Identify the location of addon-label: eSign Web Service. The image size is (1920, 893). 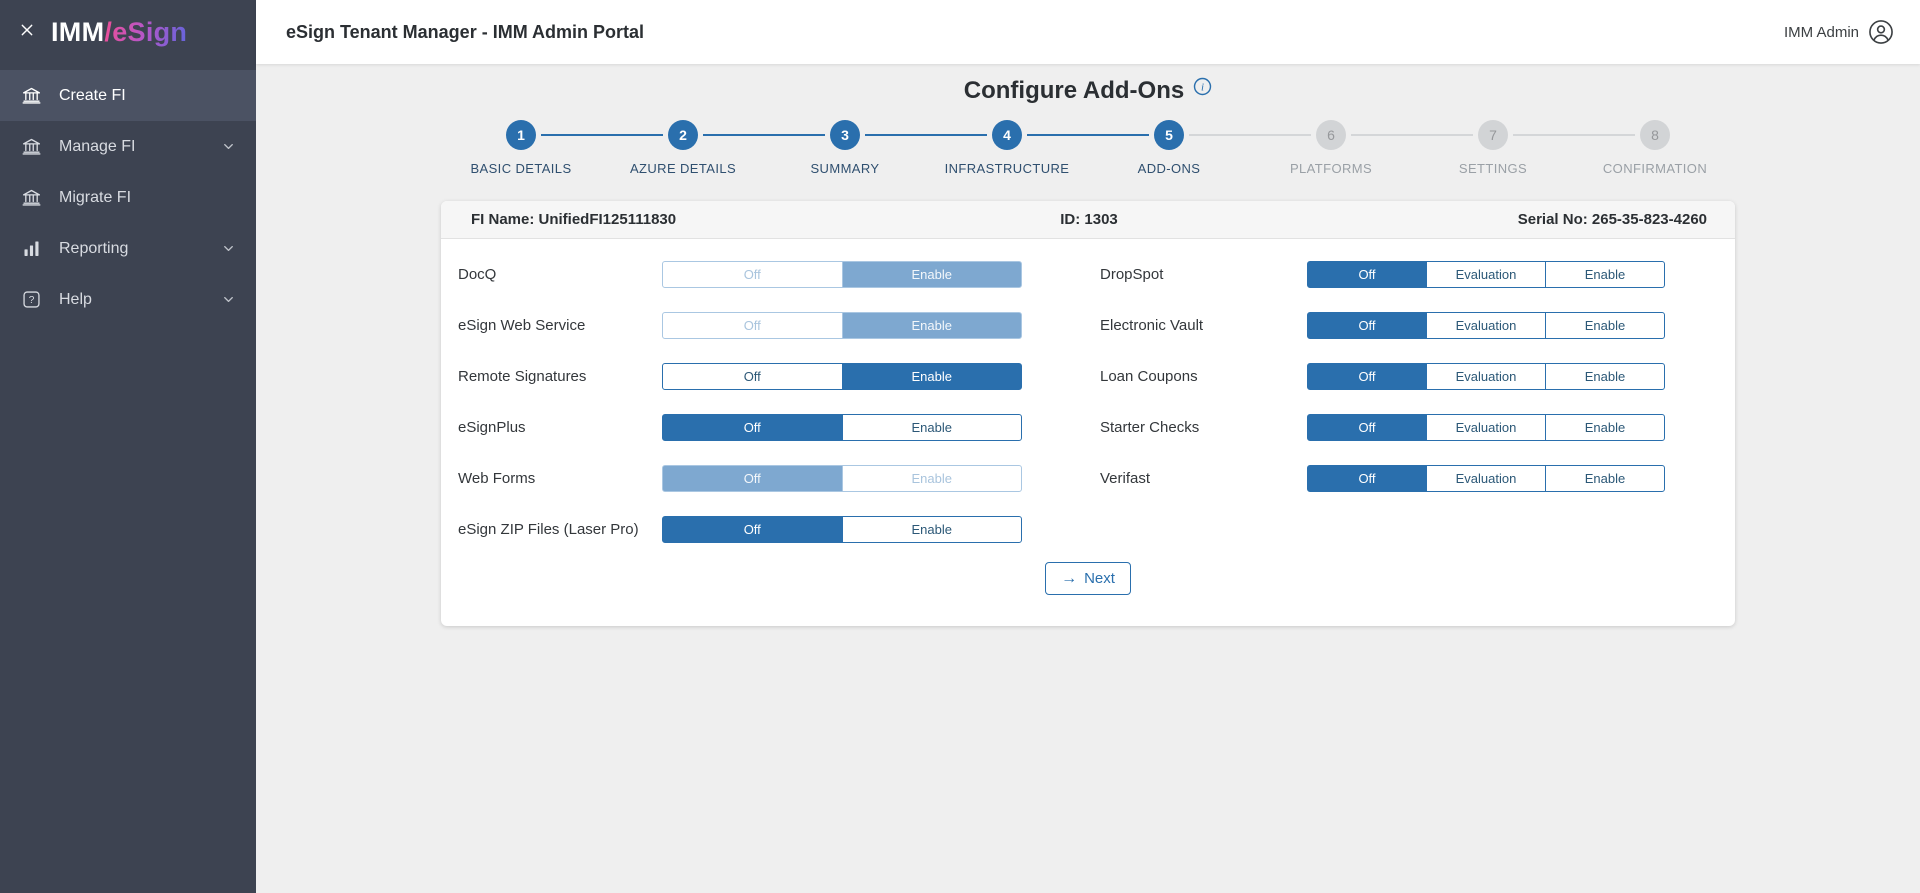
(522, 325).